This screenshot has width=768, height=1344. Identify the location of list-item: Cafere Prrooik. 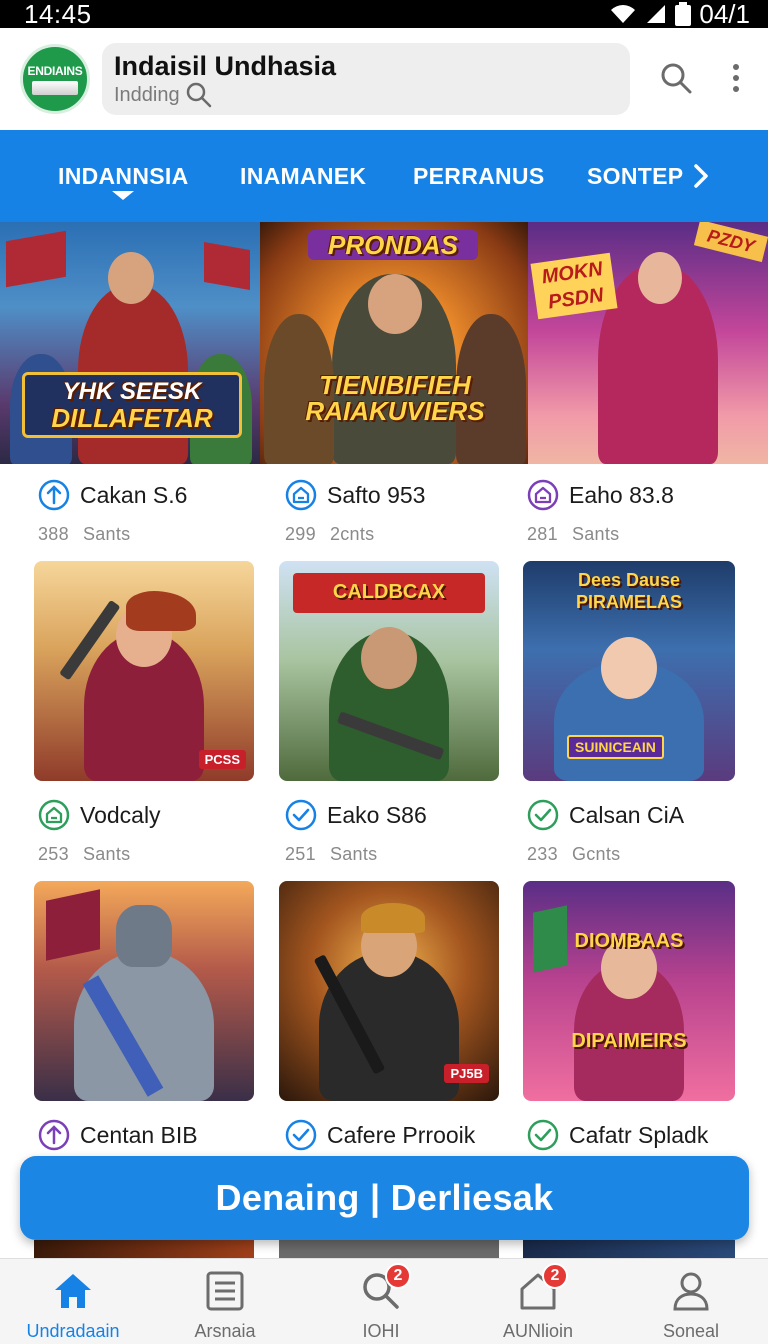
(380, 1135).